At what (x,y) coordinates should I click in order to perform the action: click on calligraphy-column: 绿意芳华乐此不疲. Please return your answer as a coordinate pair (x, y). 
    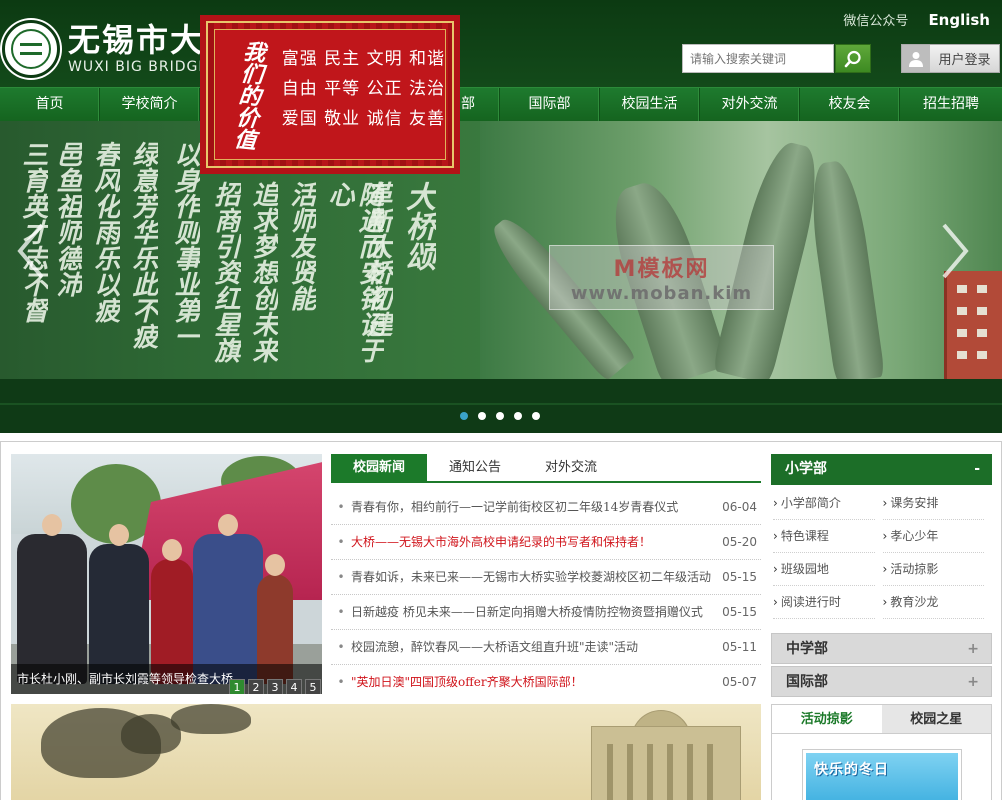
    Looking at the image, I should click on (143, 245).